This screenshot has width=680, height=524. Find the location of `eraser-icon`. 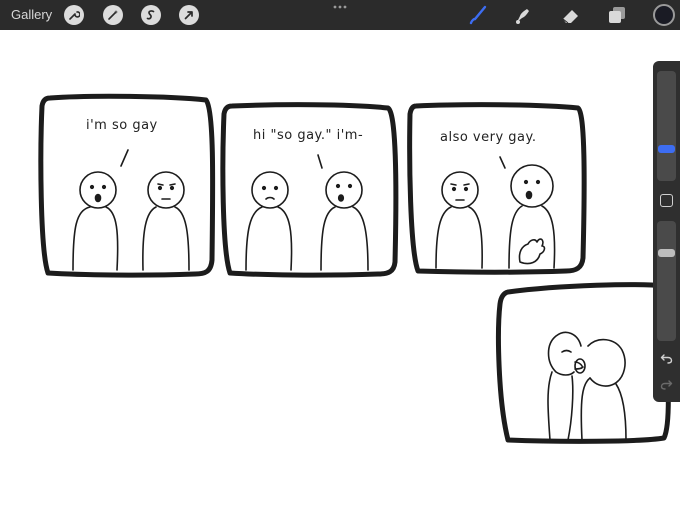

eraser-icon is located at coordinates (571, 15).